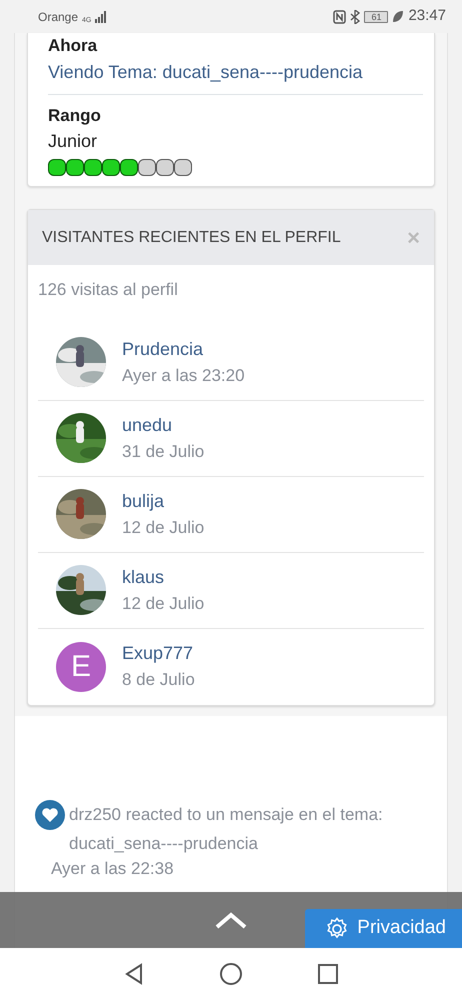  What do you see at coordinates (113, 869) in the screenshot?
I see `activity-time: Ayer a las 22:38` at bounding box center [113, 869].